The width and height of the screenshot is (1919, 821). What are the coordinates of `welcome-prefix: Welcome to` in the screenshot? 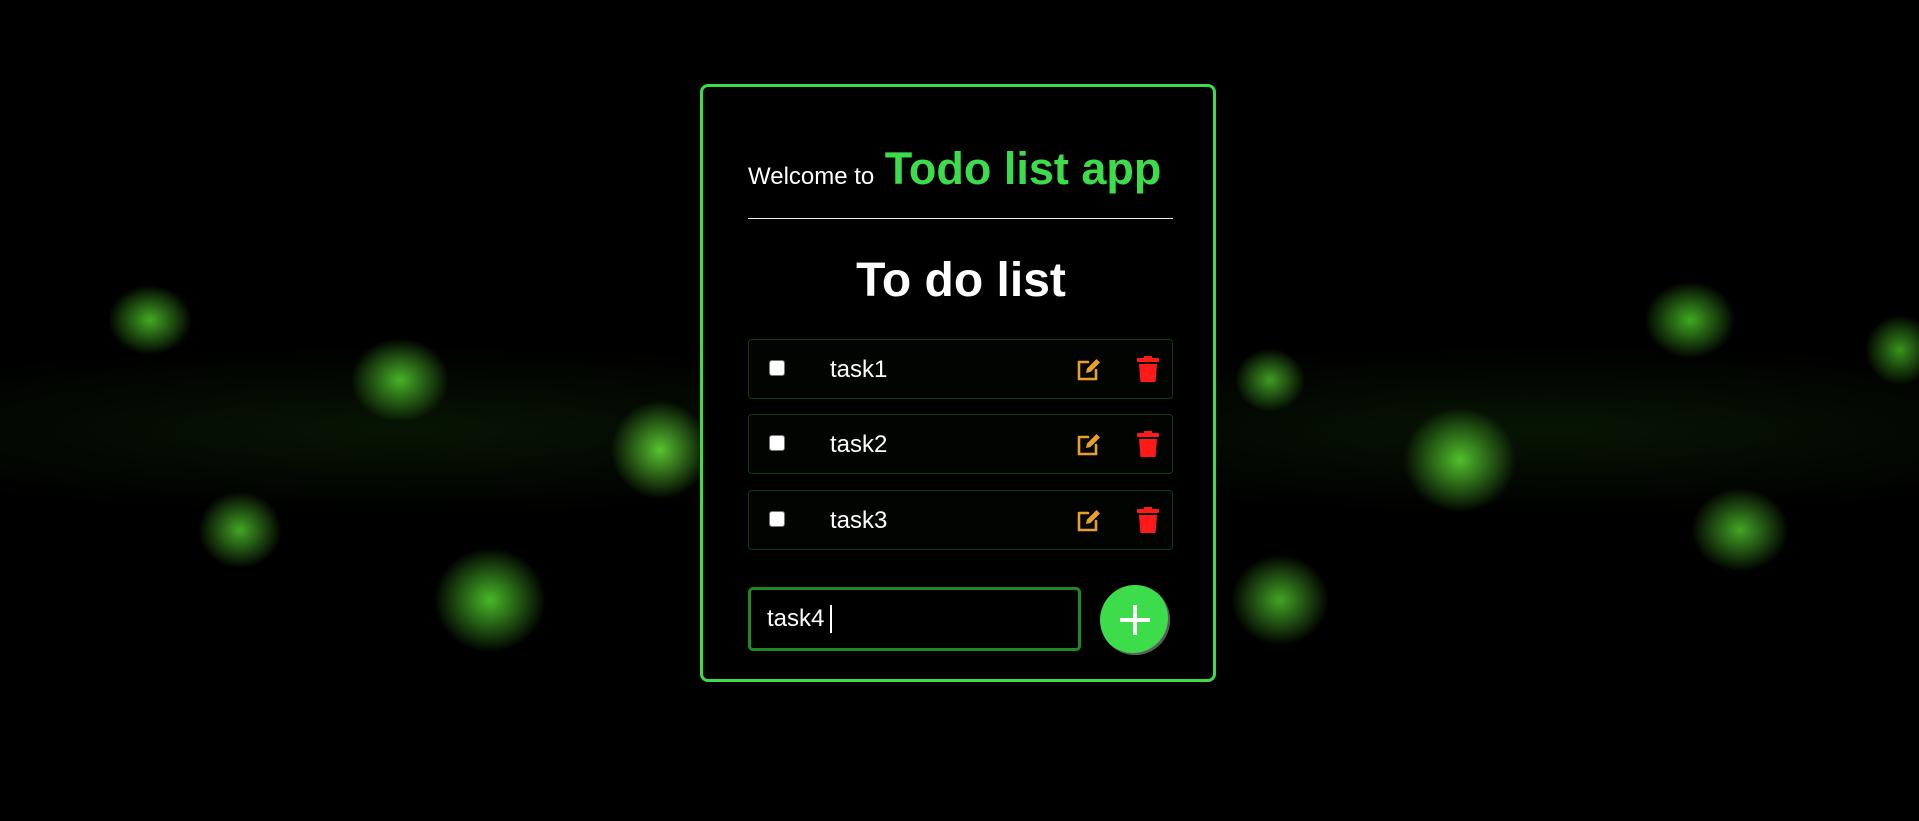 It's located at (811, 176).